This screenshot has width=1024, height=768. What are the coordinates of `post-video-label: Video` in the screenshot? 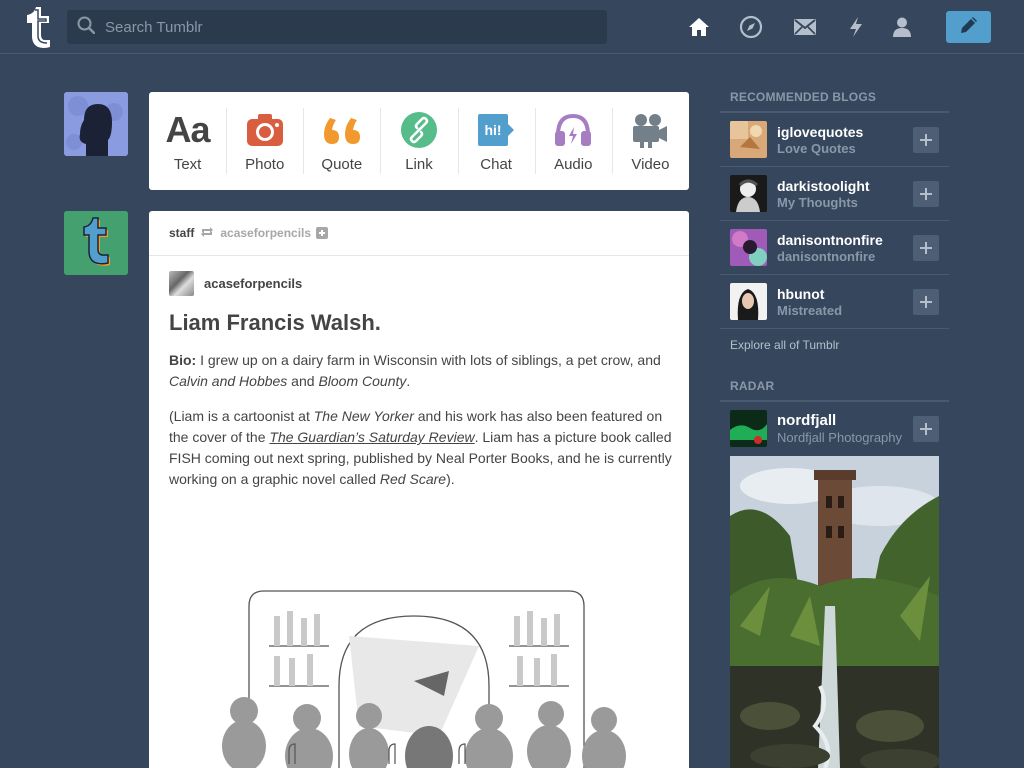 It's located at (650, 164).